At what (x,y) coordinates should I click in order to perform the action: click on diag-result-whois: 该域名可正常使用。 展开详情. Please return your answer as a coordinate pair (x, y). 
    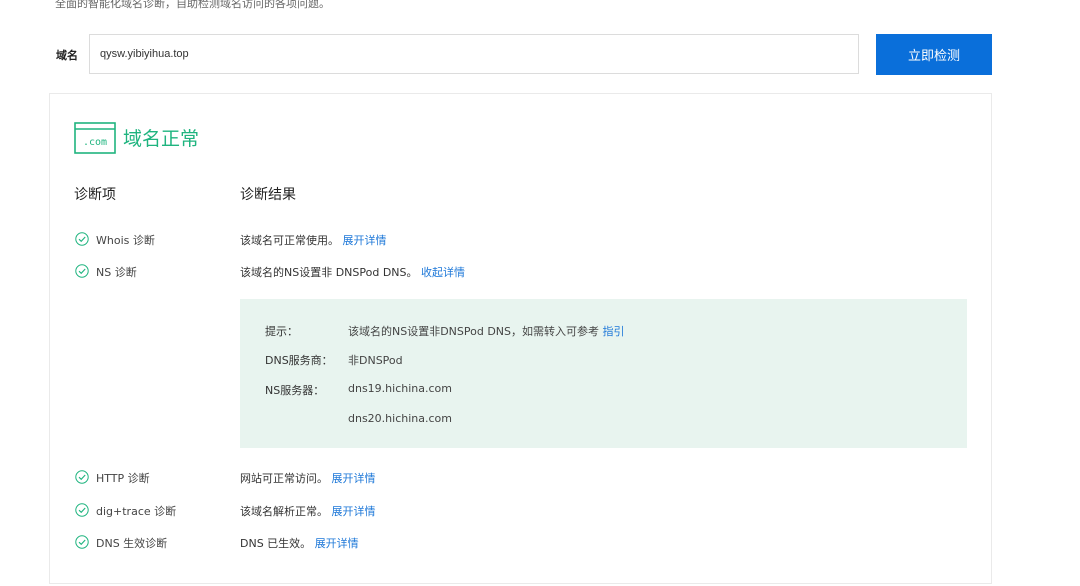
    Looking at the image, I should click on (313, 240).